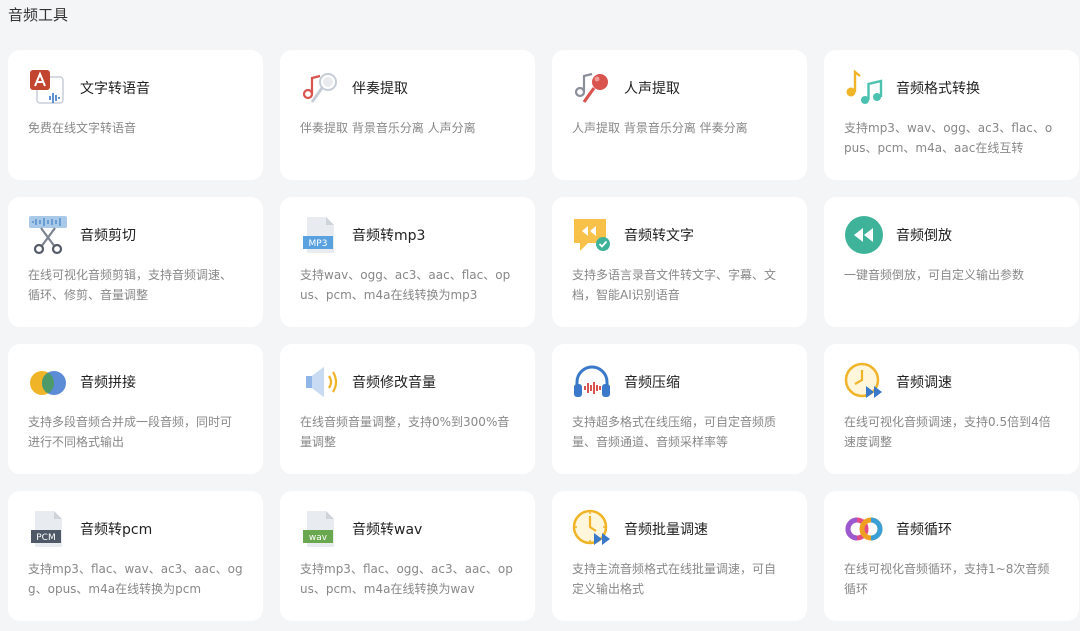  I want to click on headphones-icon, so click(592, 381).